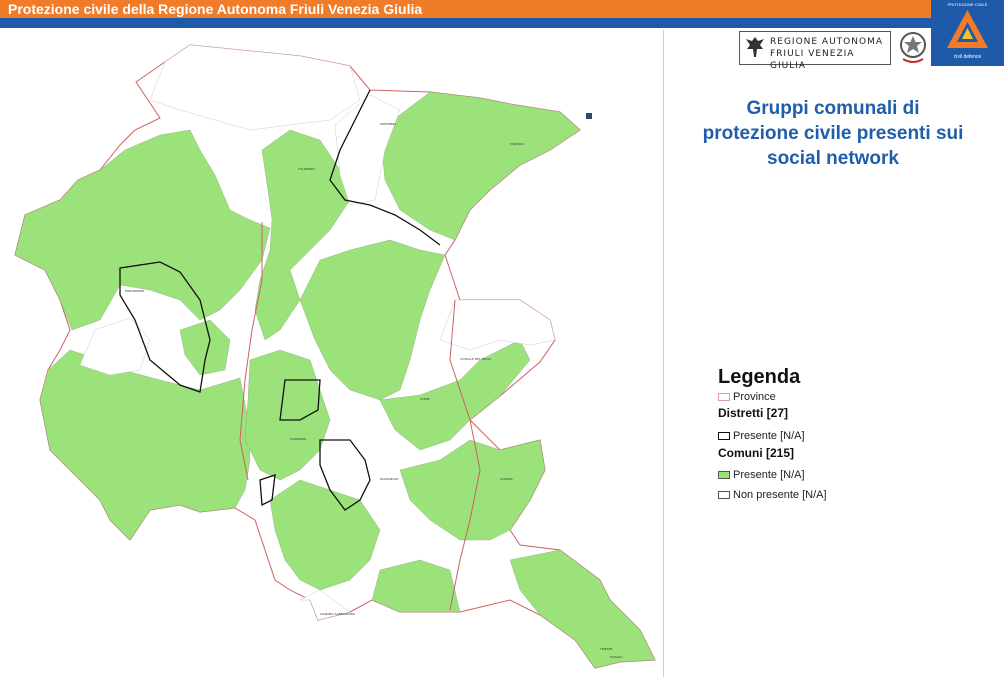 This screenshot has height=677, width=1004. I want to click on svg-text: PALMANOVA, so click(389, 479).